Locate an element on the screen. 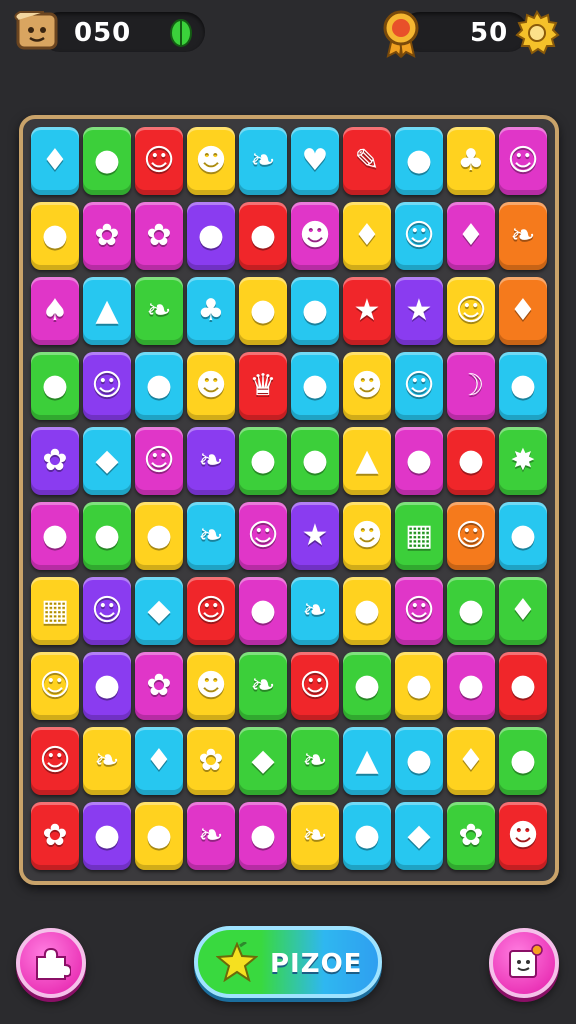  tile: ♠ is located at coordinates (55, 311).